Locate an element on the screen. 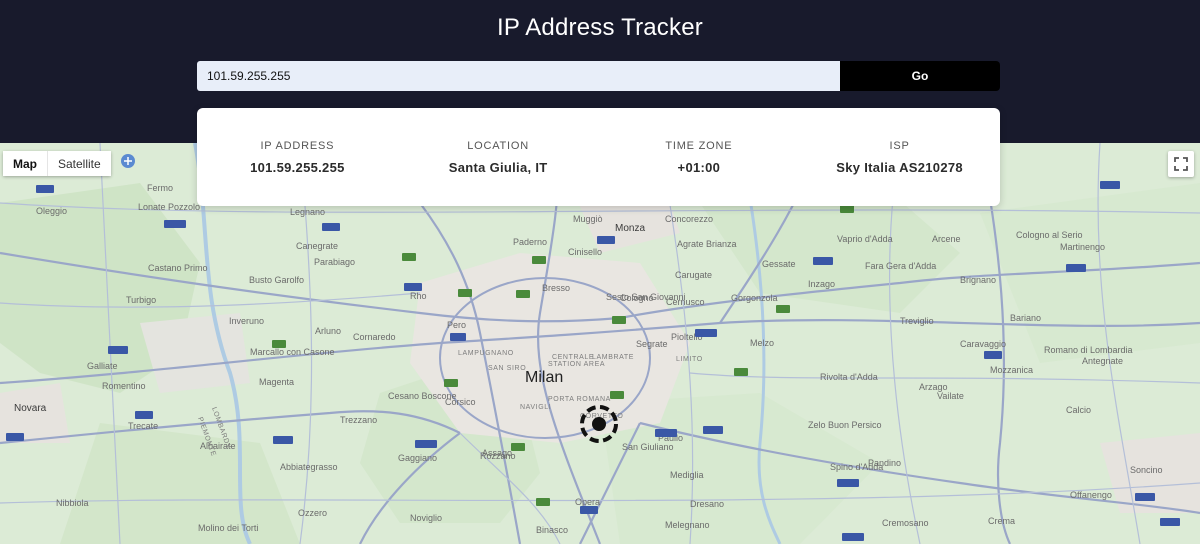 Image resolution: width=1200 pixels, height=544 pixels. svg-text: CENTRALE is located at coordinates (573, 357).